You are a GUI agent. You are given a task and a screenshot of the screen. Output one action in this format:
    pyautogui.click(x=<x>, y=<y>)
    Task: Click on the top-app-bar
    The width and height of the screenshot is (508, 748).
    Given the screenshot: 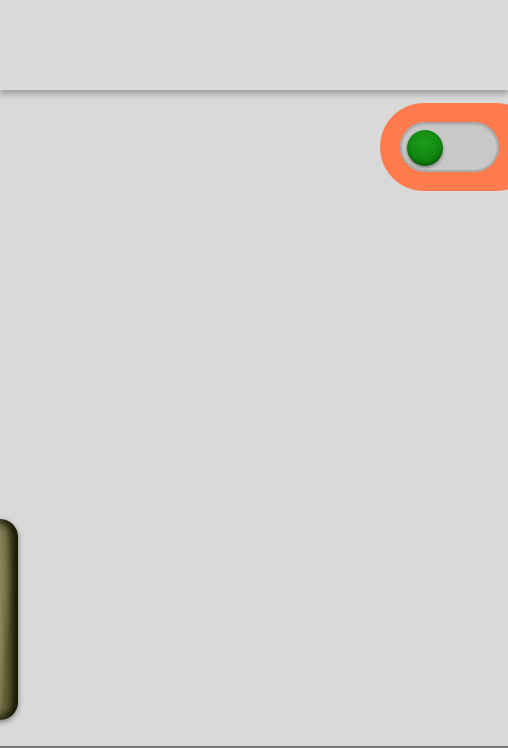 What is the action you would take?
    pyautogui.click(x=254, y=45)
    